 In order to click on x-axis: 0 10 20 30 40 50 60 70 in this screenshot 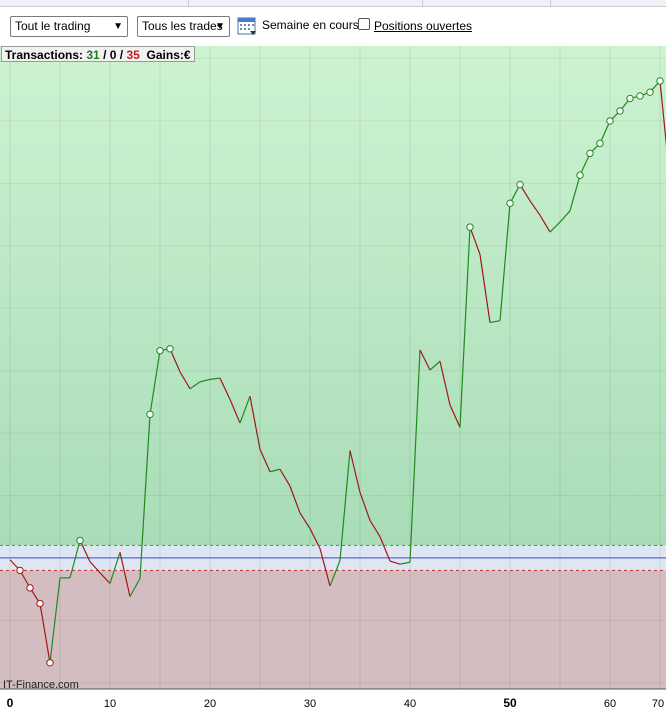, I will do `click(335, 702)`.